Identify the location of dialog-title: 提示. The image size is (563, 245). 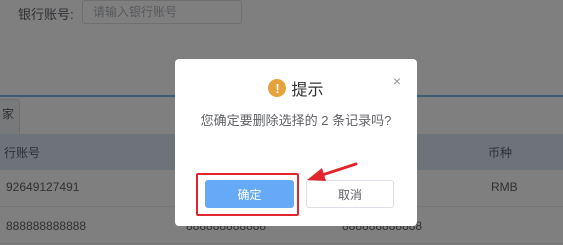
(307, 90).